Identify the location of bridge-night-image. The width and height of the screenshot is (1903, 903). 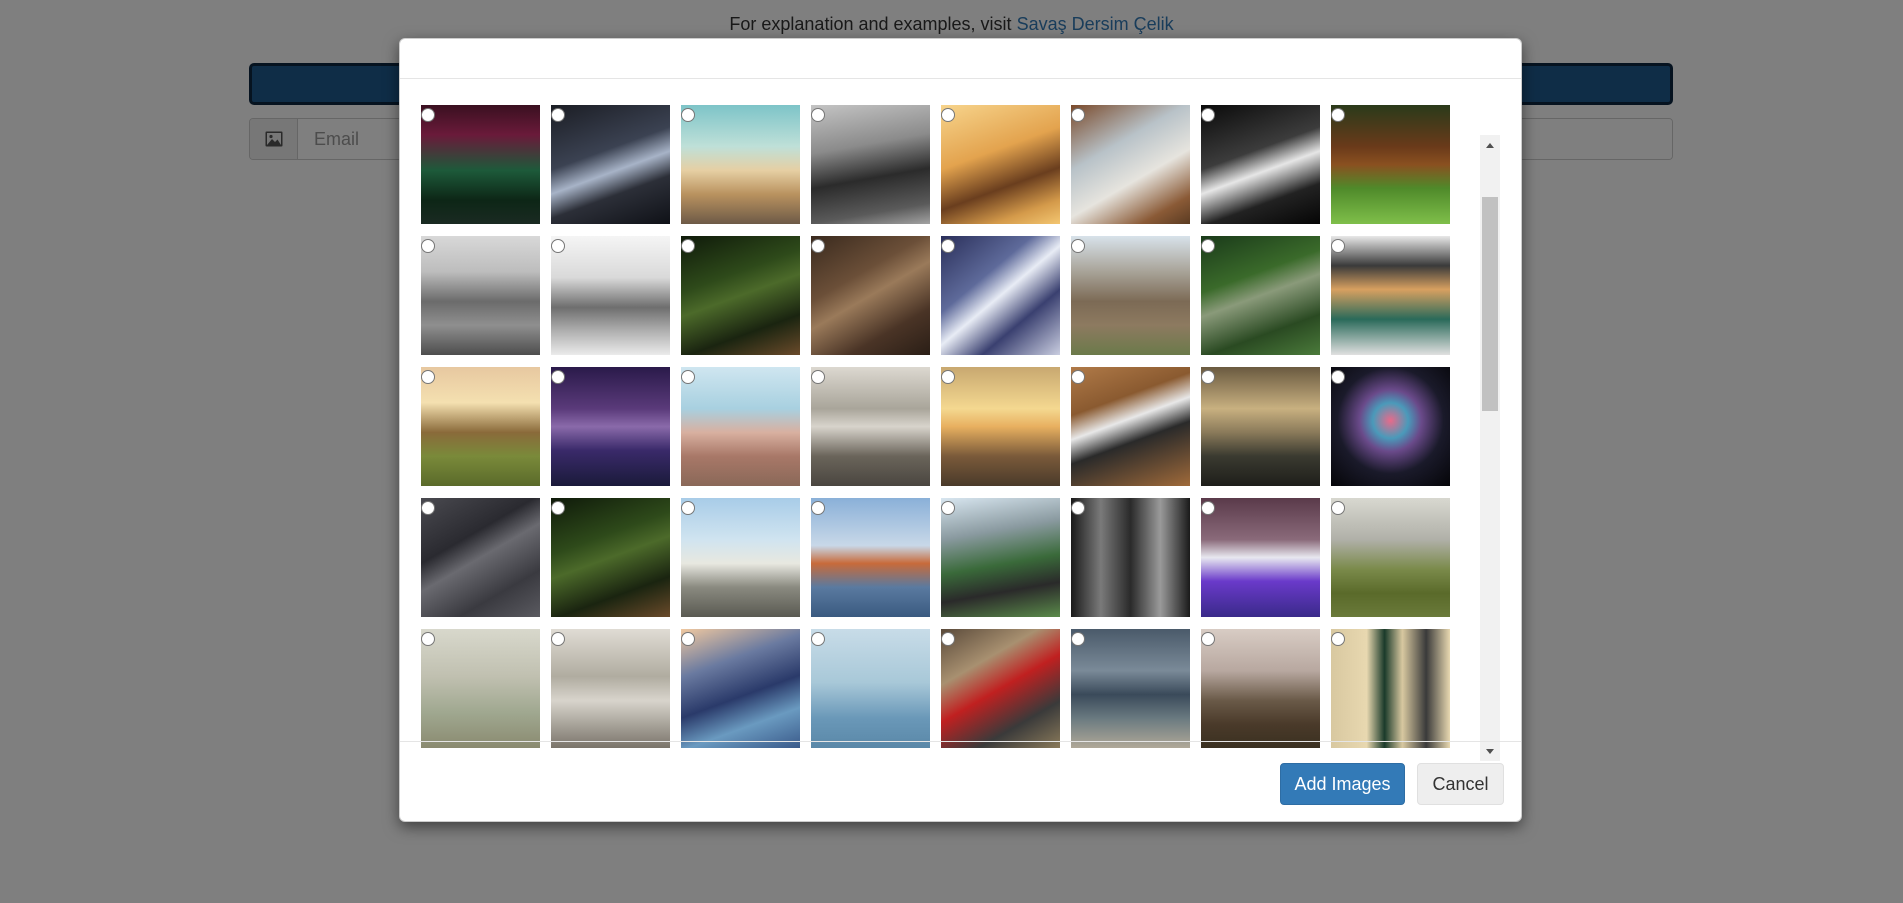
(610, 426).